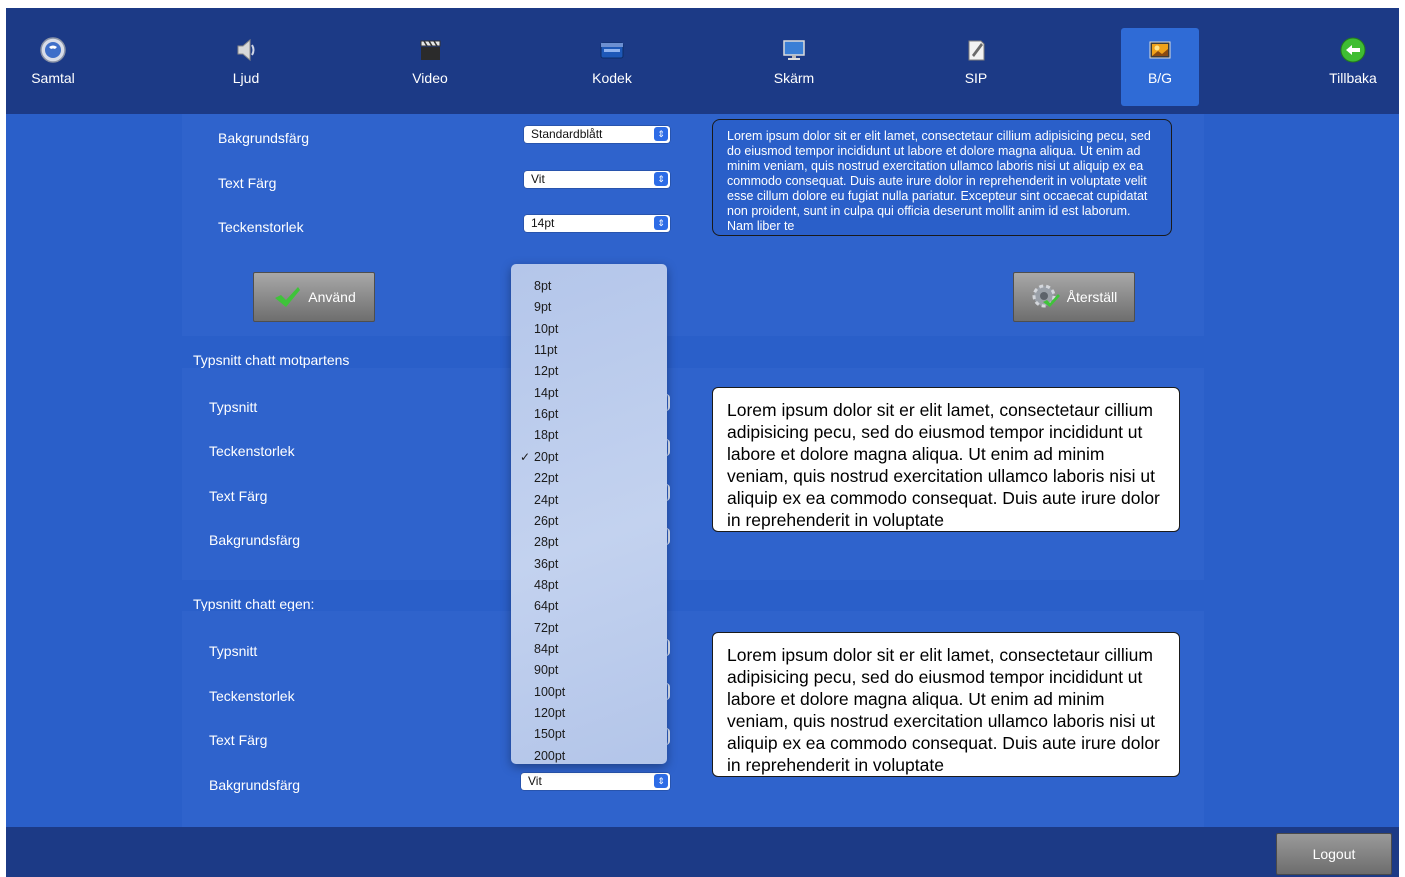 This screenshot has width=1405, height=877. Describe the element at coordinates (550, 691) in the screenshot. I see `dropdown-option-label: 100pt` at that location.